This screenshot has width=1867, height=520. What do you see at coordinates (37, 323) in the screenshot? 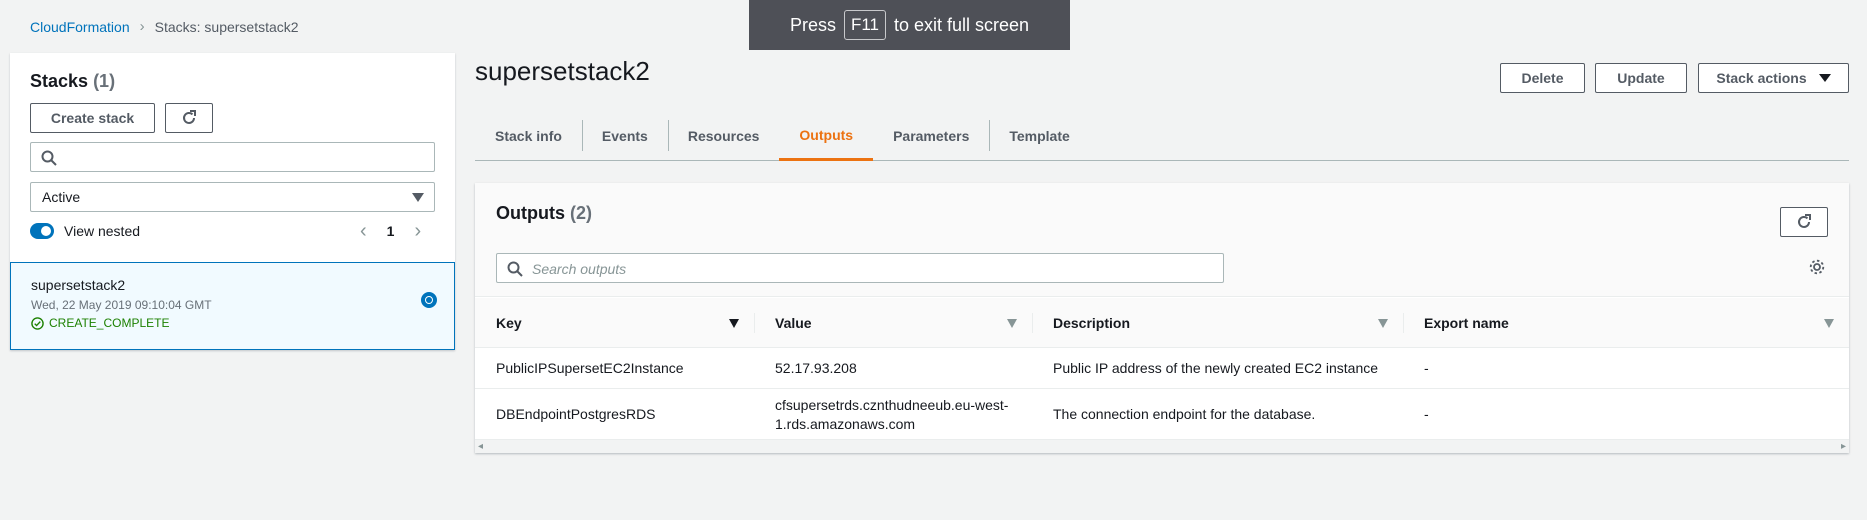
I see `check-circle-icon` at bounding box center [37, 323].